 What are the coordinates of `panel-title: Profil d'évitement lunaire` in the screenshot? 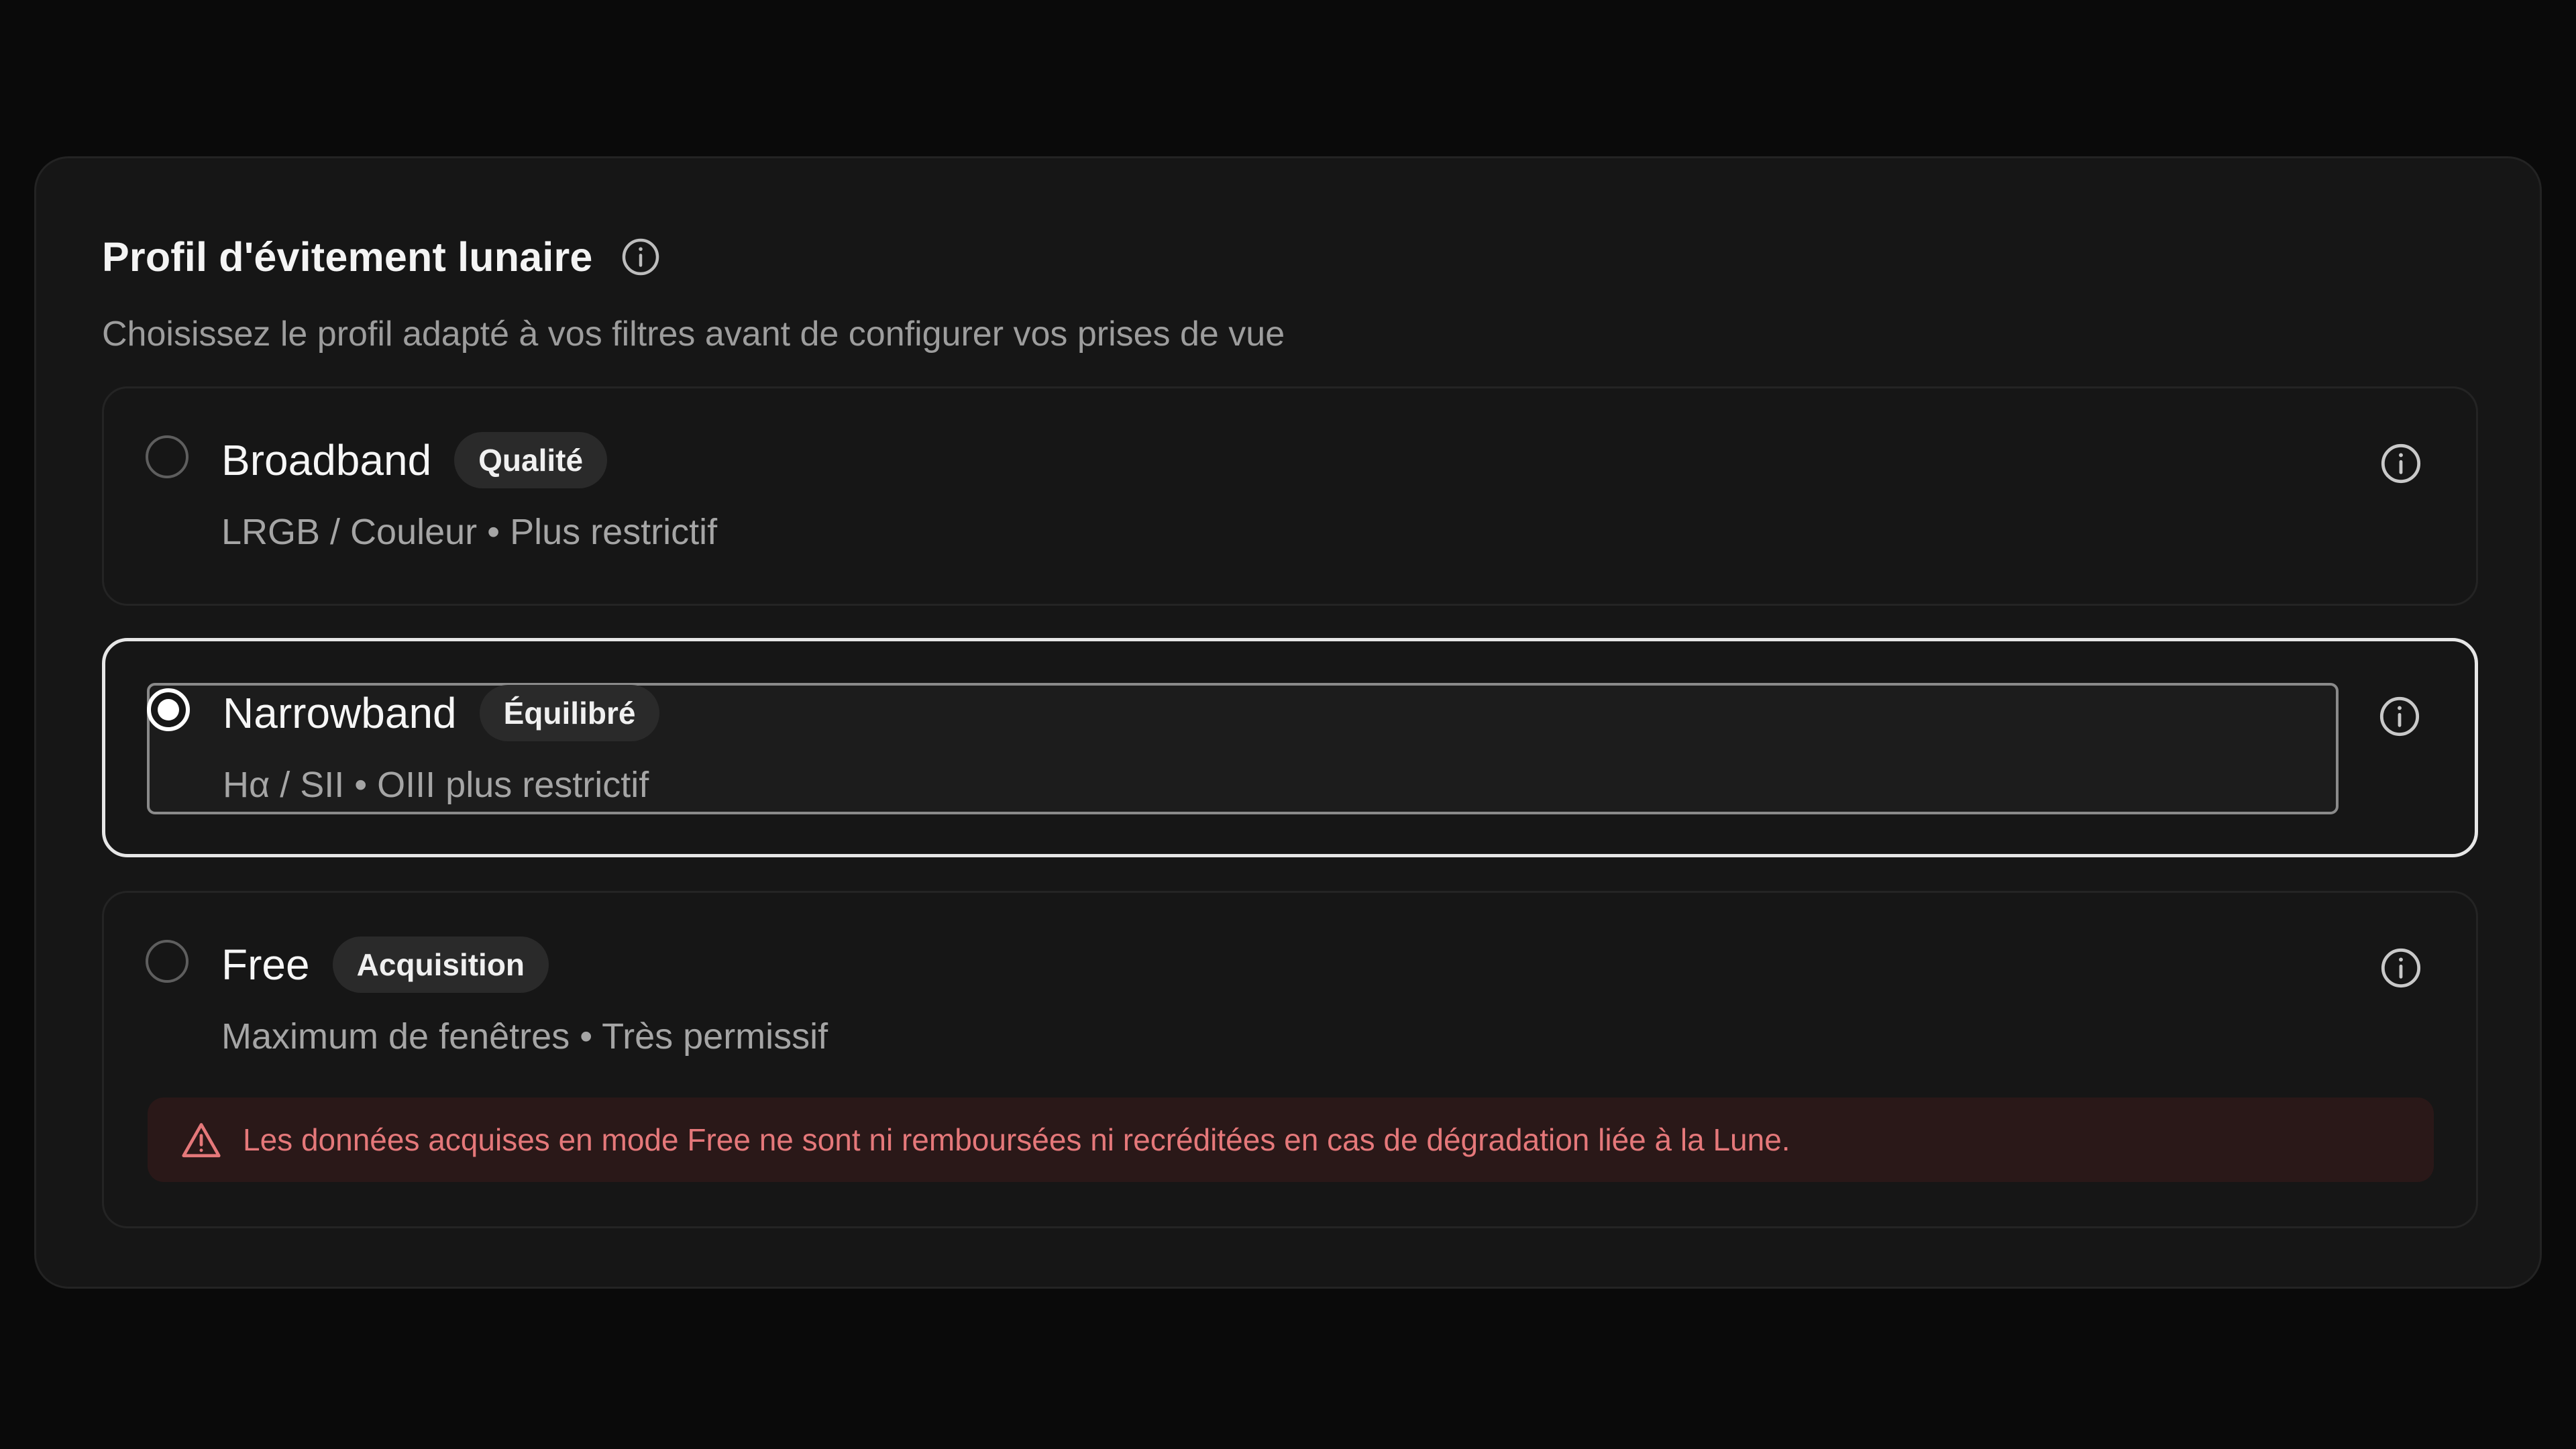 It's located at (347, 257).